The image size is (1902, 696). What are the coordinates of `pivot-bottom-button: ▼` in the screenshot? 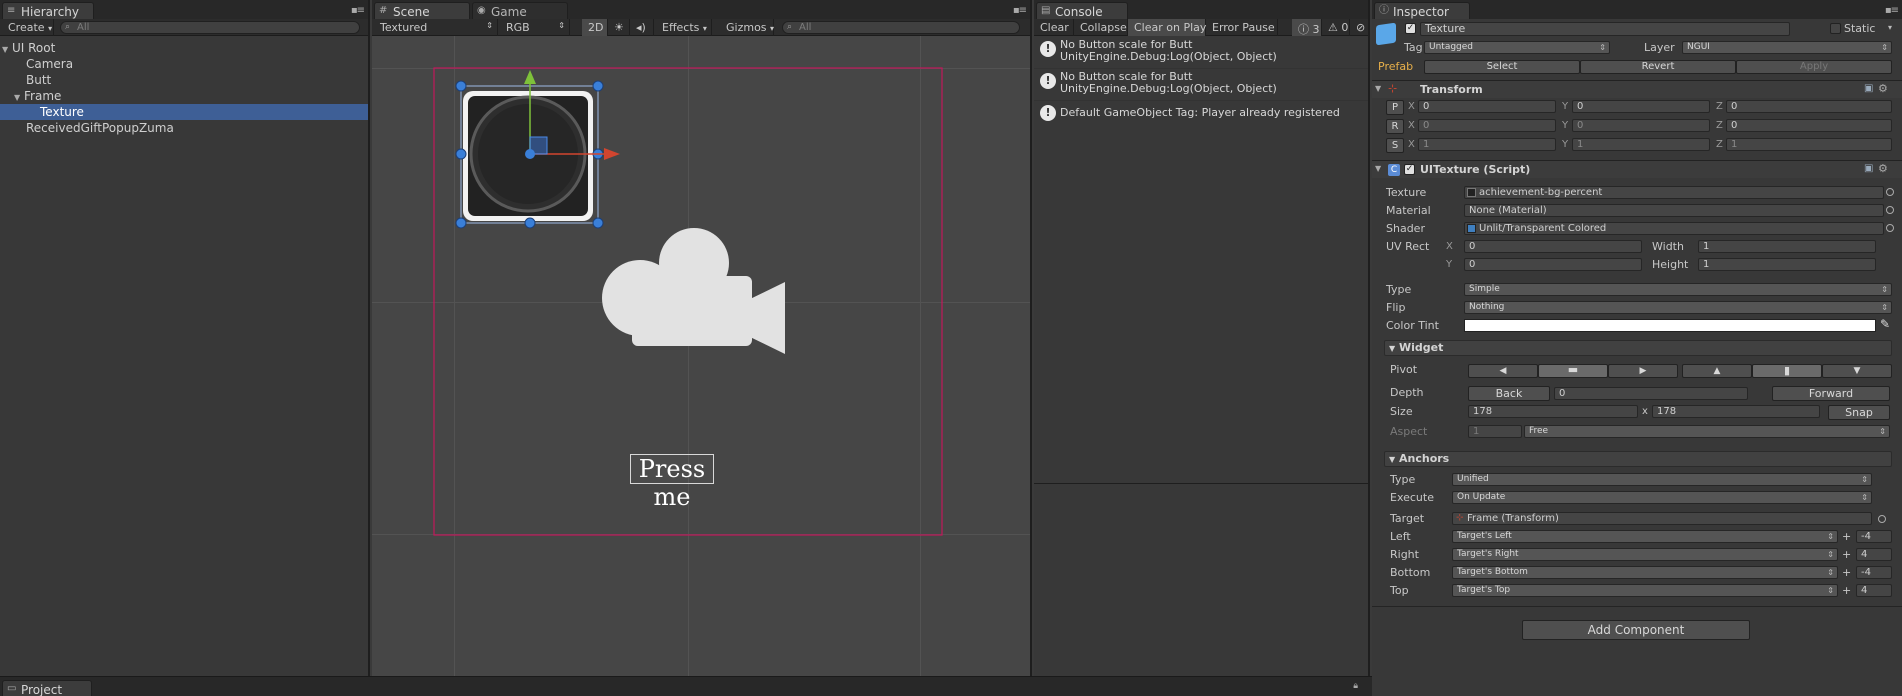 It's located at (1857, 371).